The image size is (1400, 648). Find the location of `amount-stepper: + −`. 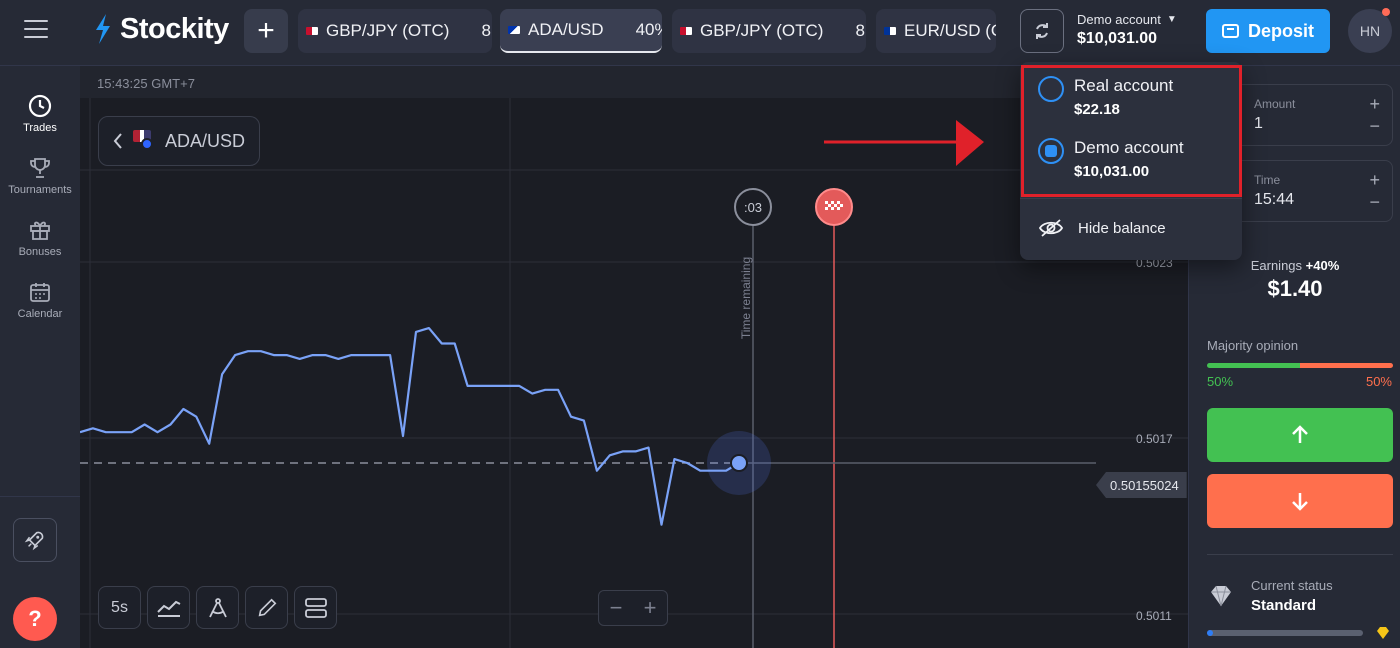

amount-stepper: + − is located at coordinates (1374, 115).